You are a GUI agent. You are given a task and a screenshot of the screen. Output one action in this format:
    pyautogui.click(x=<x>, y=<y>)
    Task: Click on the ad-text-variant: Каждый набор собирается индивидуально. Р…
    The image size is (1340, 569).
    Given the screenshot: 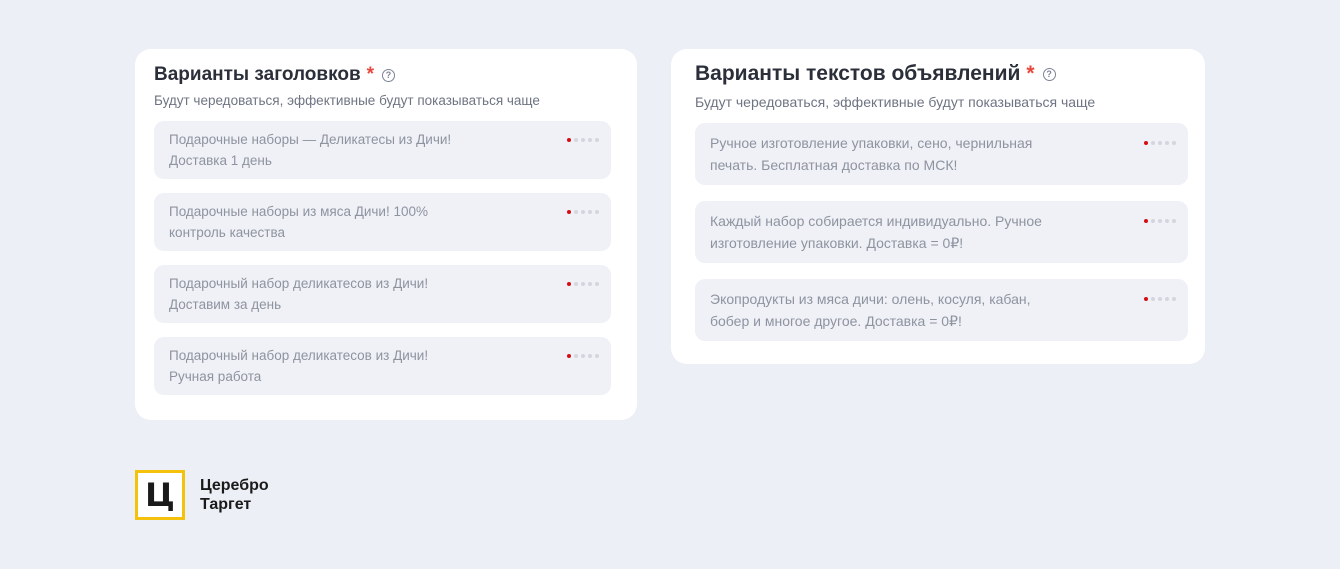 What is the action you would take?
    pyautogui.click(x=941, y=232)
    